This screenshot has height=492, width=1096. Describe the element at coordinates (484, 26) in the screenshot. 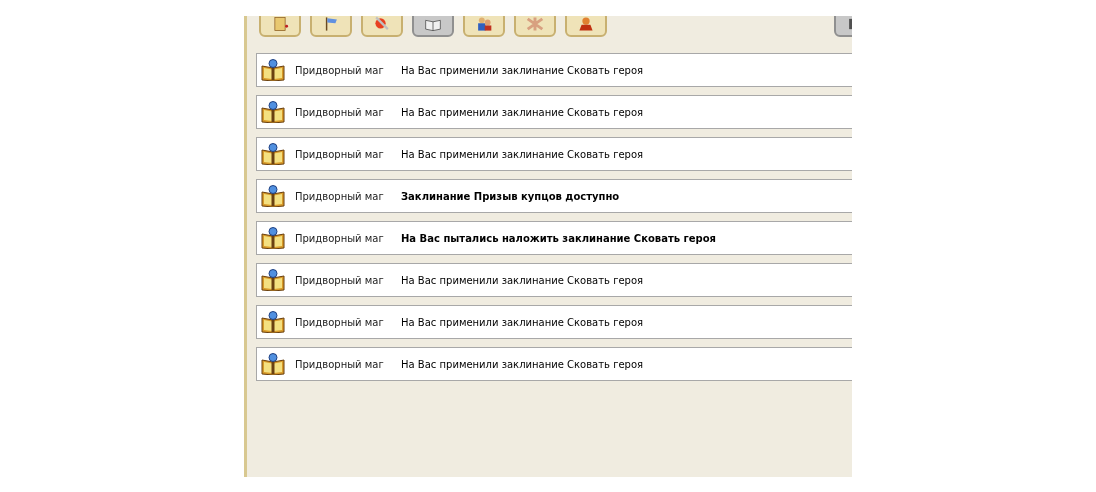

I see `people-icon` at that location.